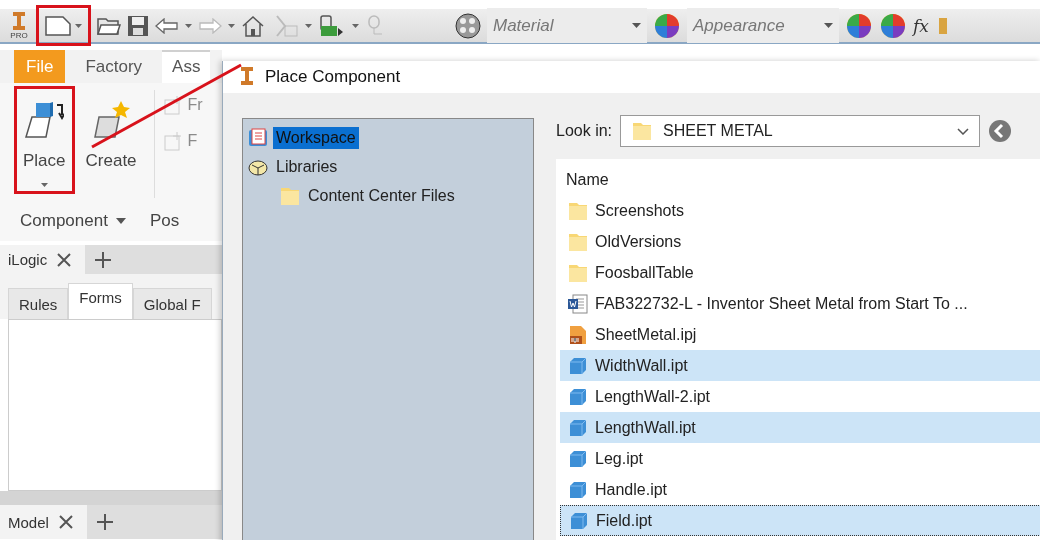 Image resolution: width=1040 pixels, height=540 pixels. I want to click on create-button: Create, so click(111, 140).